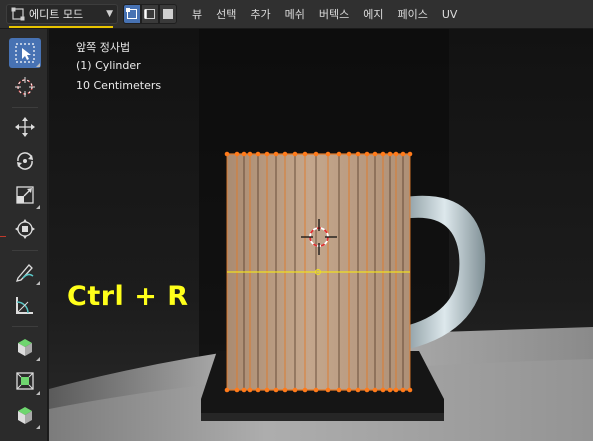 This screenshot has width=593, height=441. I want to click on viewport-header: 에디트 모드 ▼ 뷰 선택 추가 메쉬 버텍스 에지 페이스 UV, so click(296, 14).